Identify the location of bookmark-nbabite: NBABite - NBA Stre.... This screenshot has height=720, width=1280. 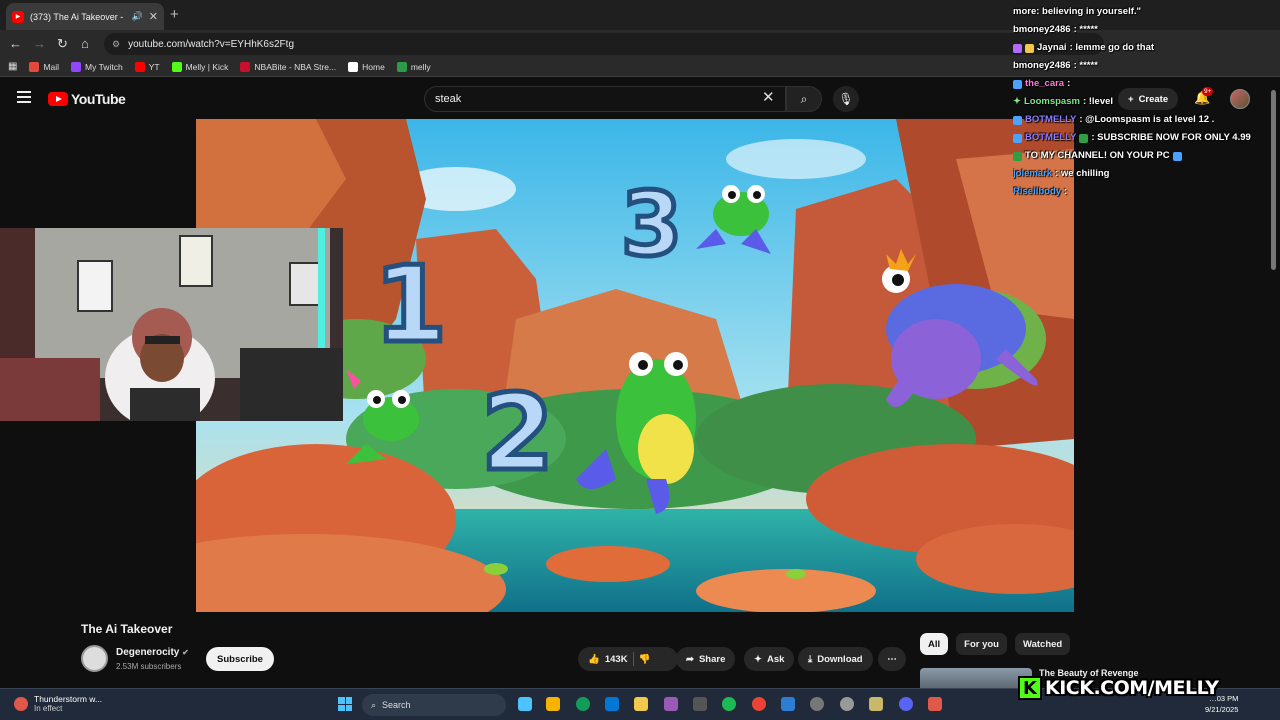
(288, 66).